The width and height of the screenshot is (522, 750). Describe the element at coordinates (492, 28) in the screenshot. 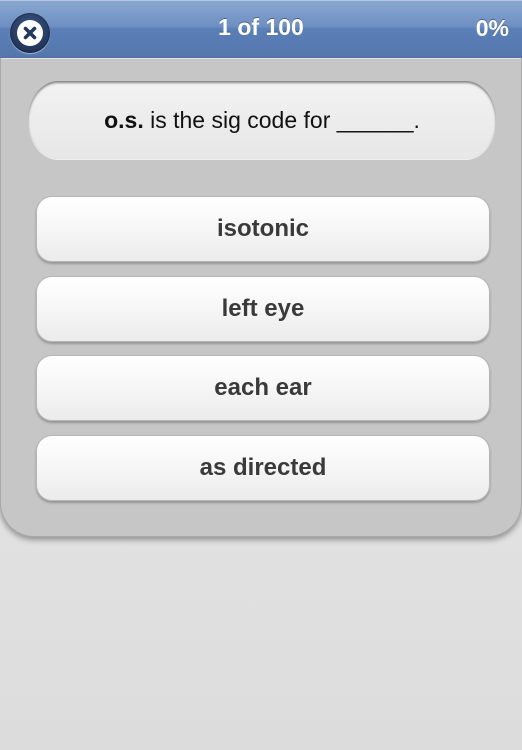

I see `progress-percent: 0%` at that location.